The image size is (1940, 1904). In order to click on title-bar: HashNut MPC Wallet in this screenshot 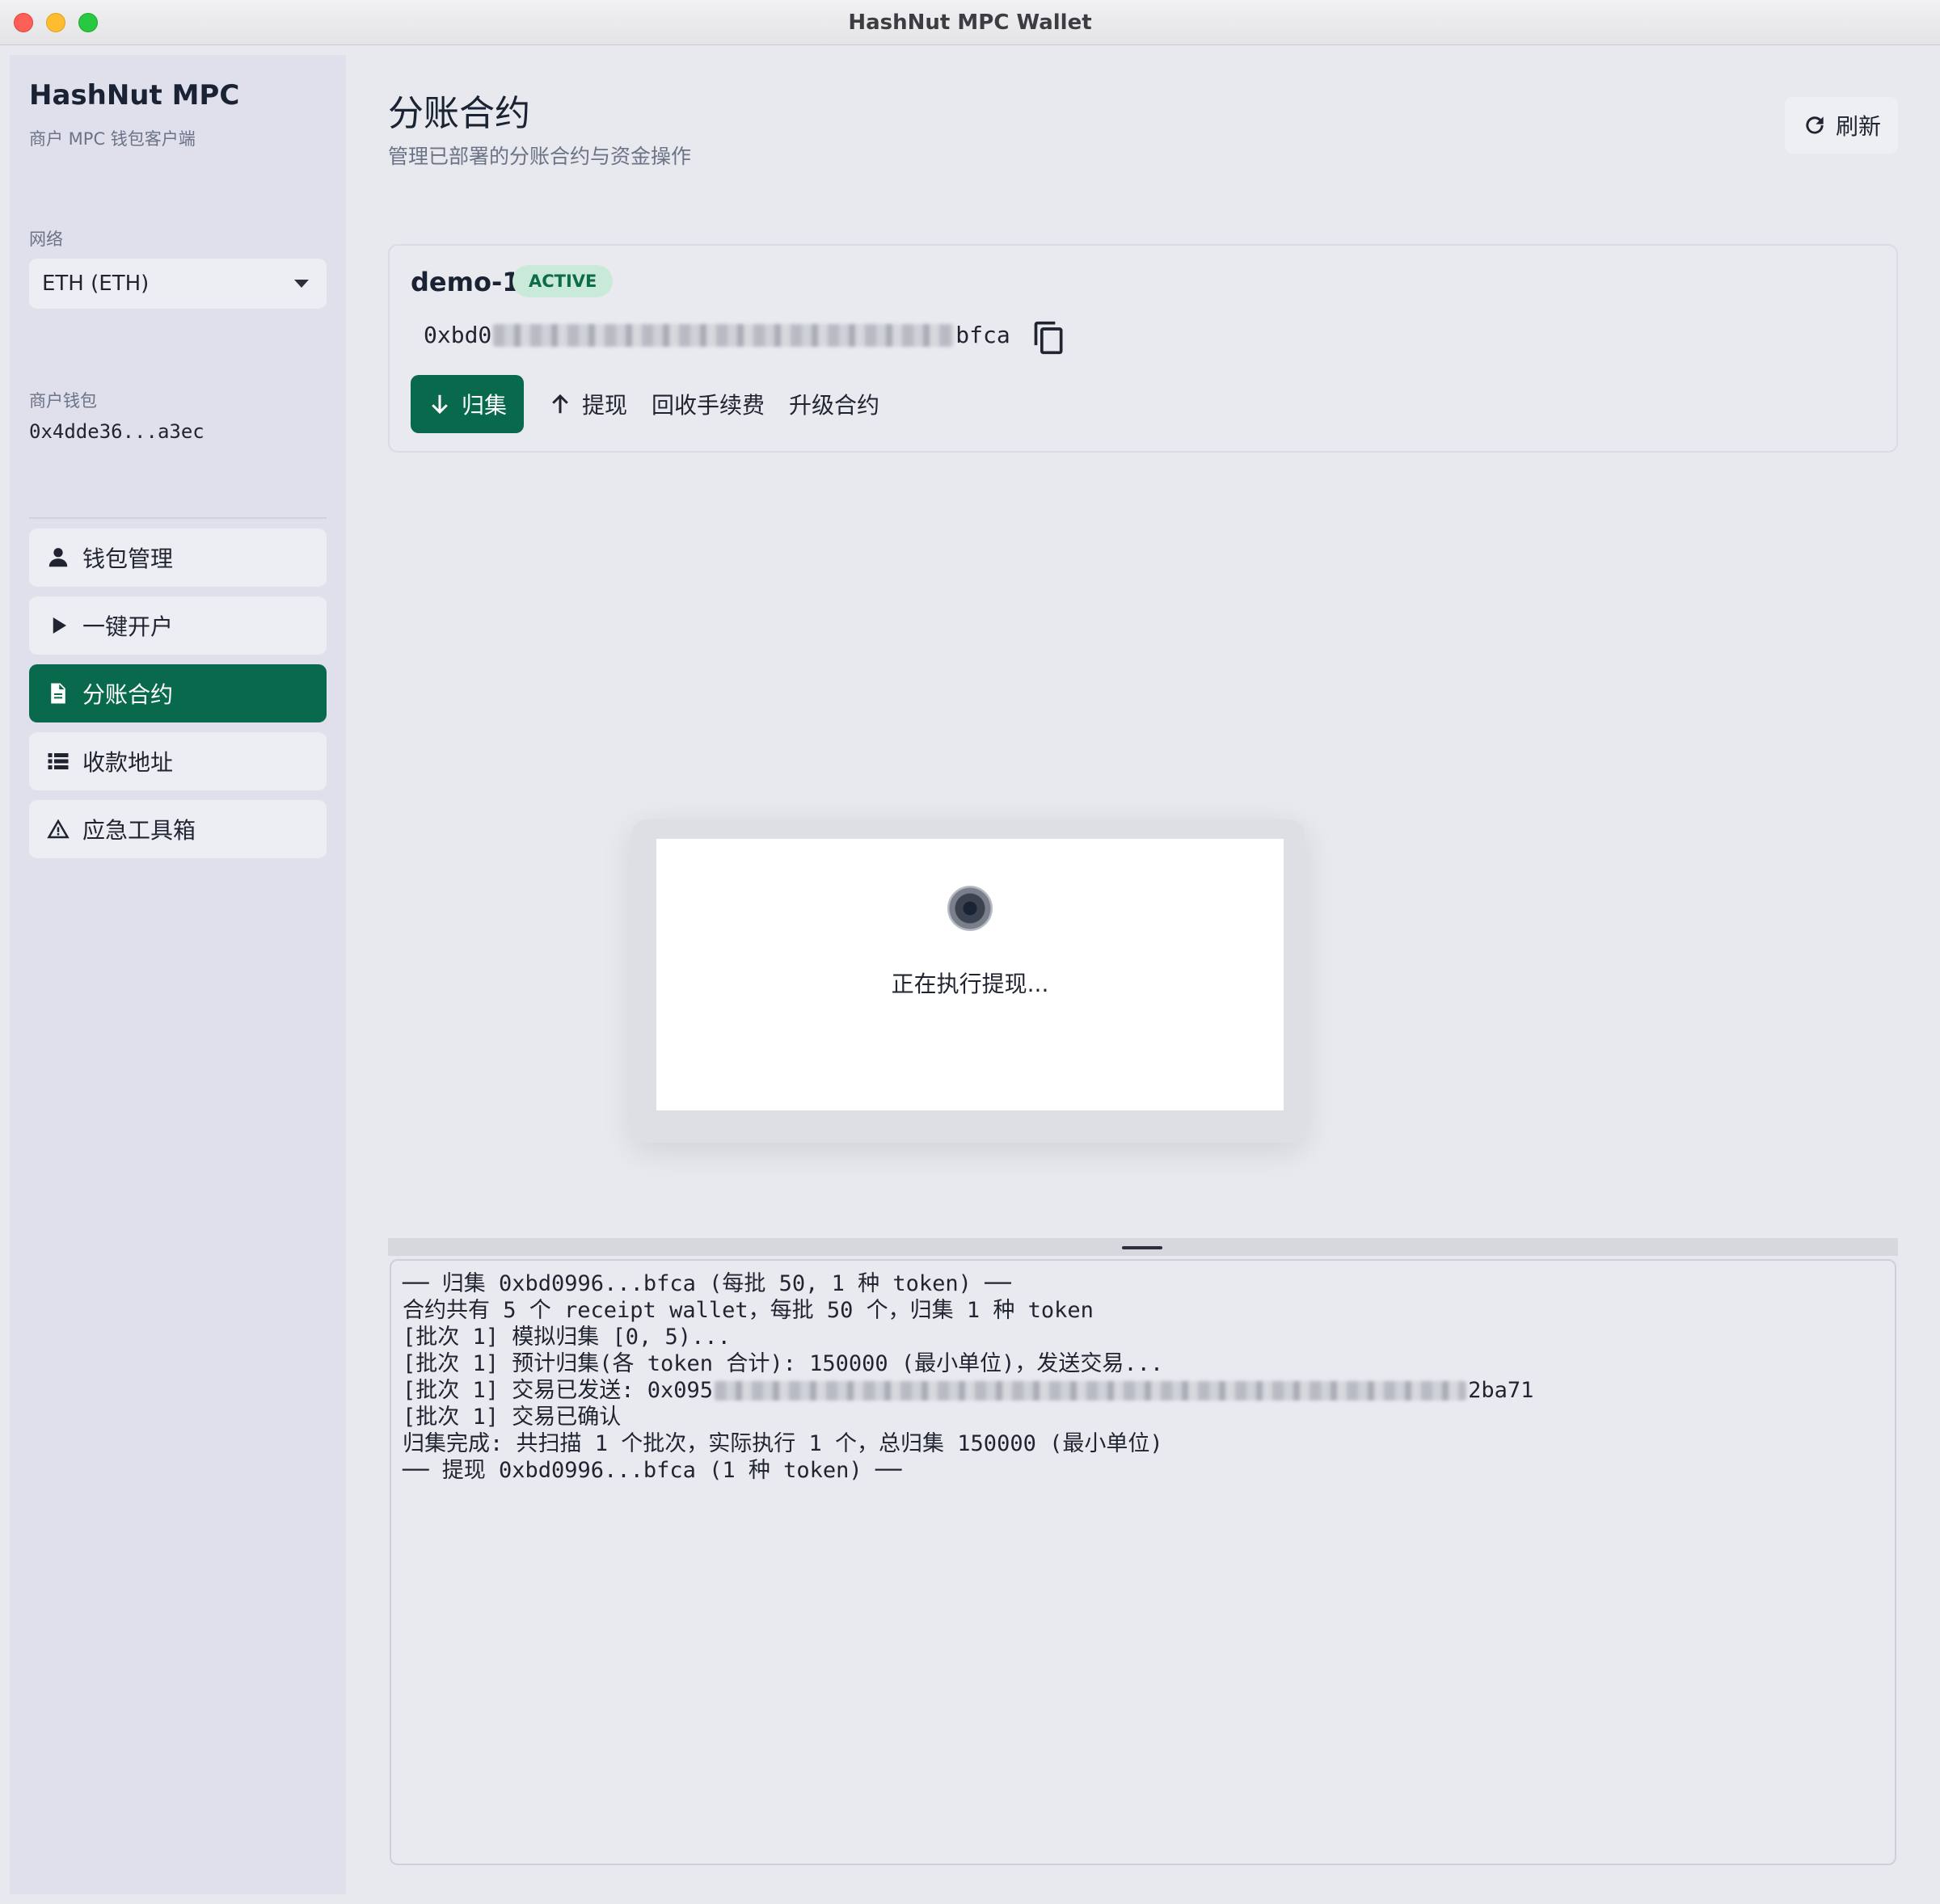, I will do `click(970, 22)`.